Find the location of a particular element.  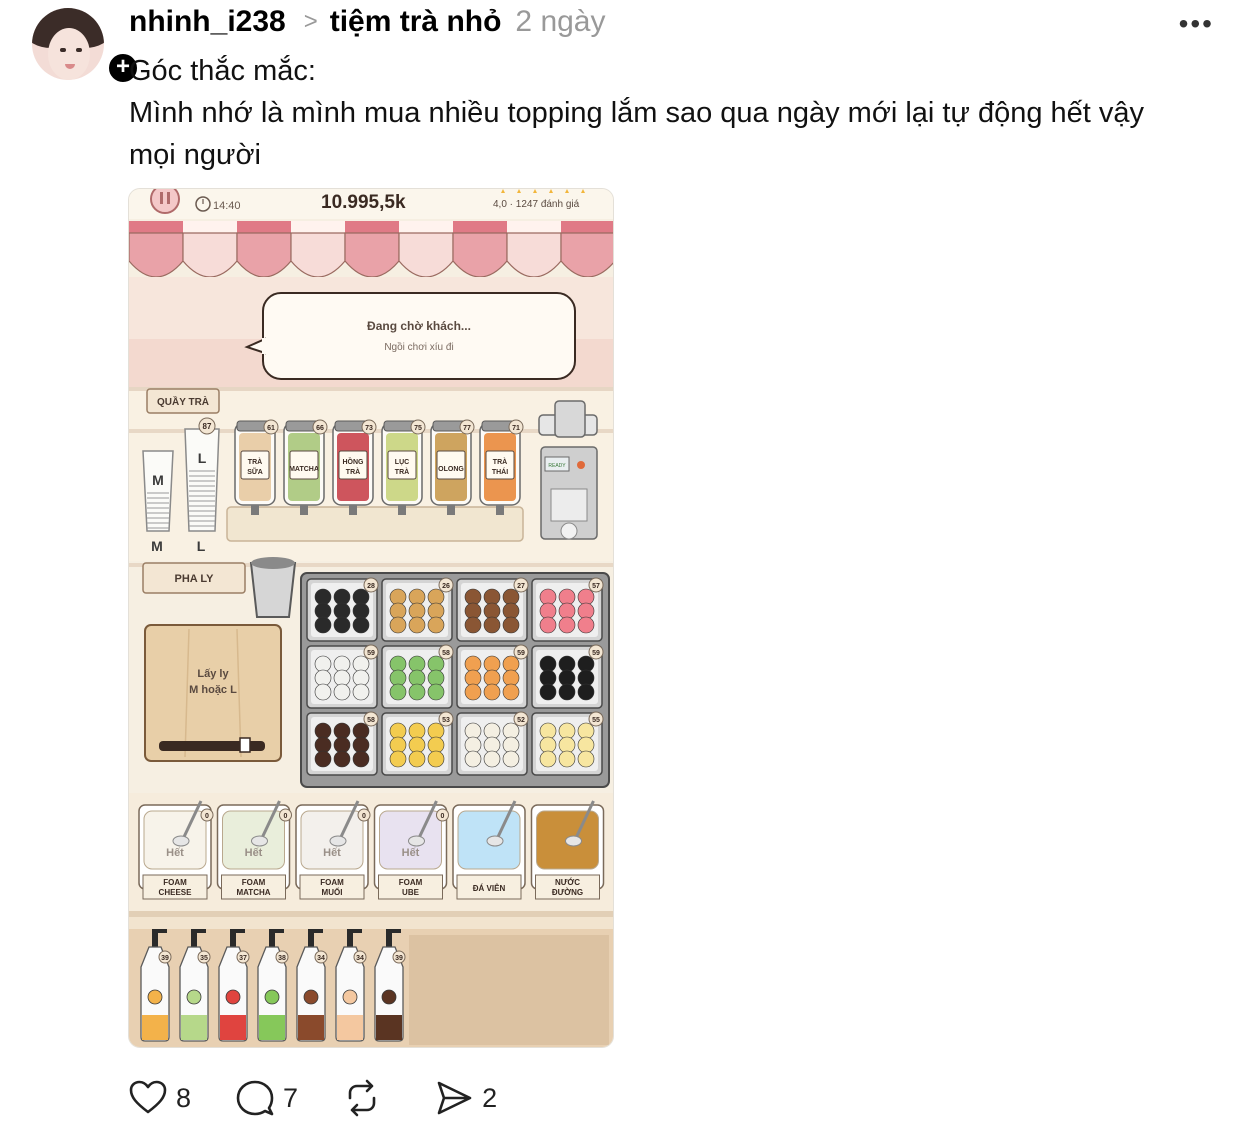

heart-icon is located at coordinates (148, 1097).